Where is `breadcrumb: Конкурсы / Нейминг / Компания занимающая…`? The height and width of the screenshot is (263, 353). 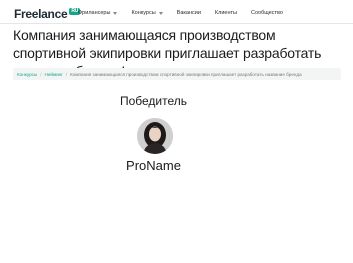 breadcrumb: Конкурсы / Нейминг / Компания занимающая… is located at coordinates (177, 74).